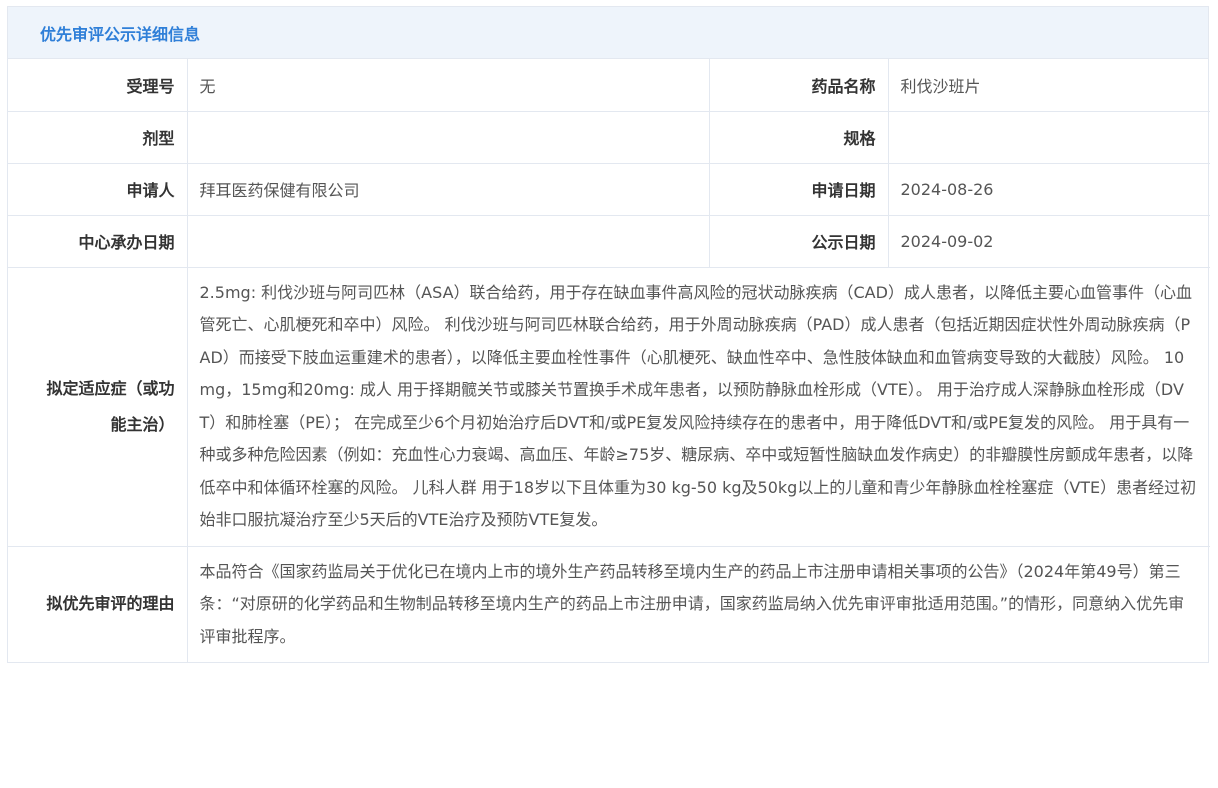 The width and height of the screenshot is (1218, 788). I want to click on table-row: 中心承办日期 公示日期 2024-09-02, so click(609, 241).